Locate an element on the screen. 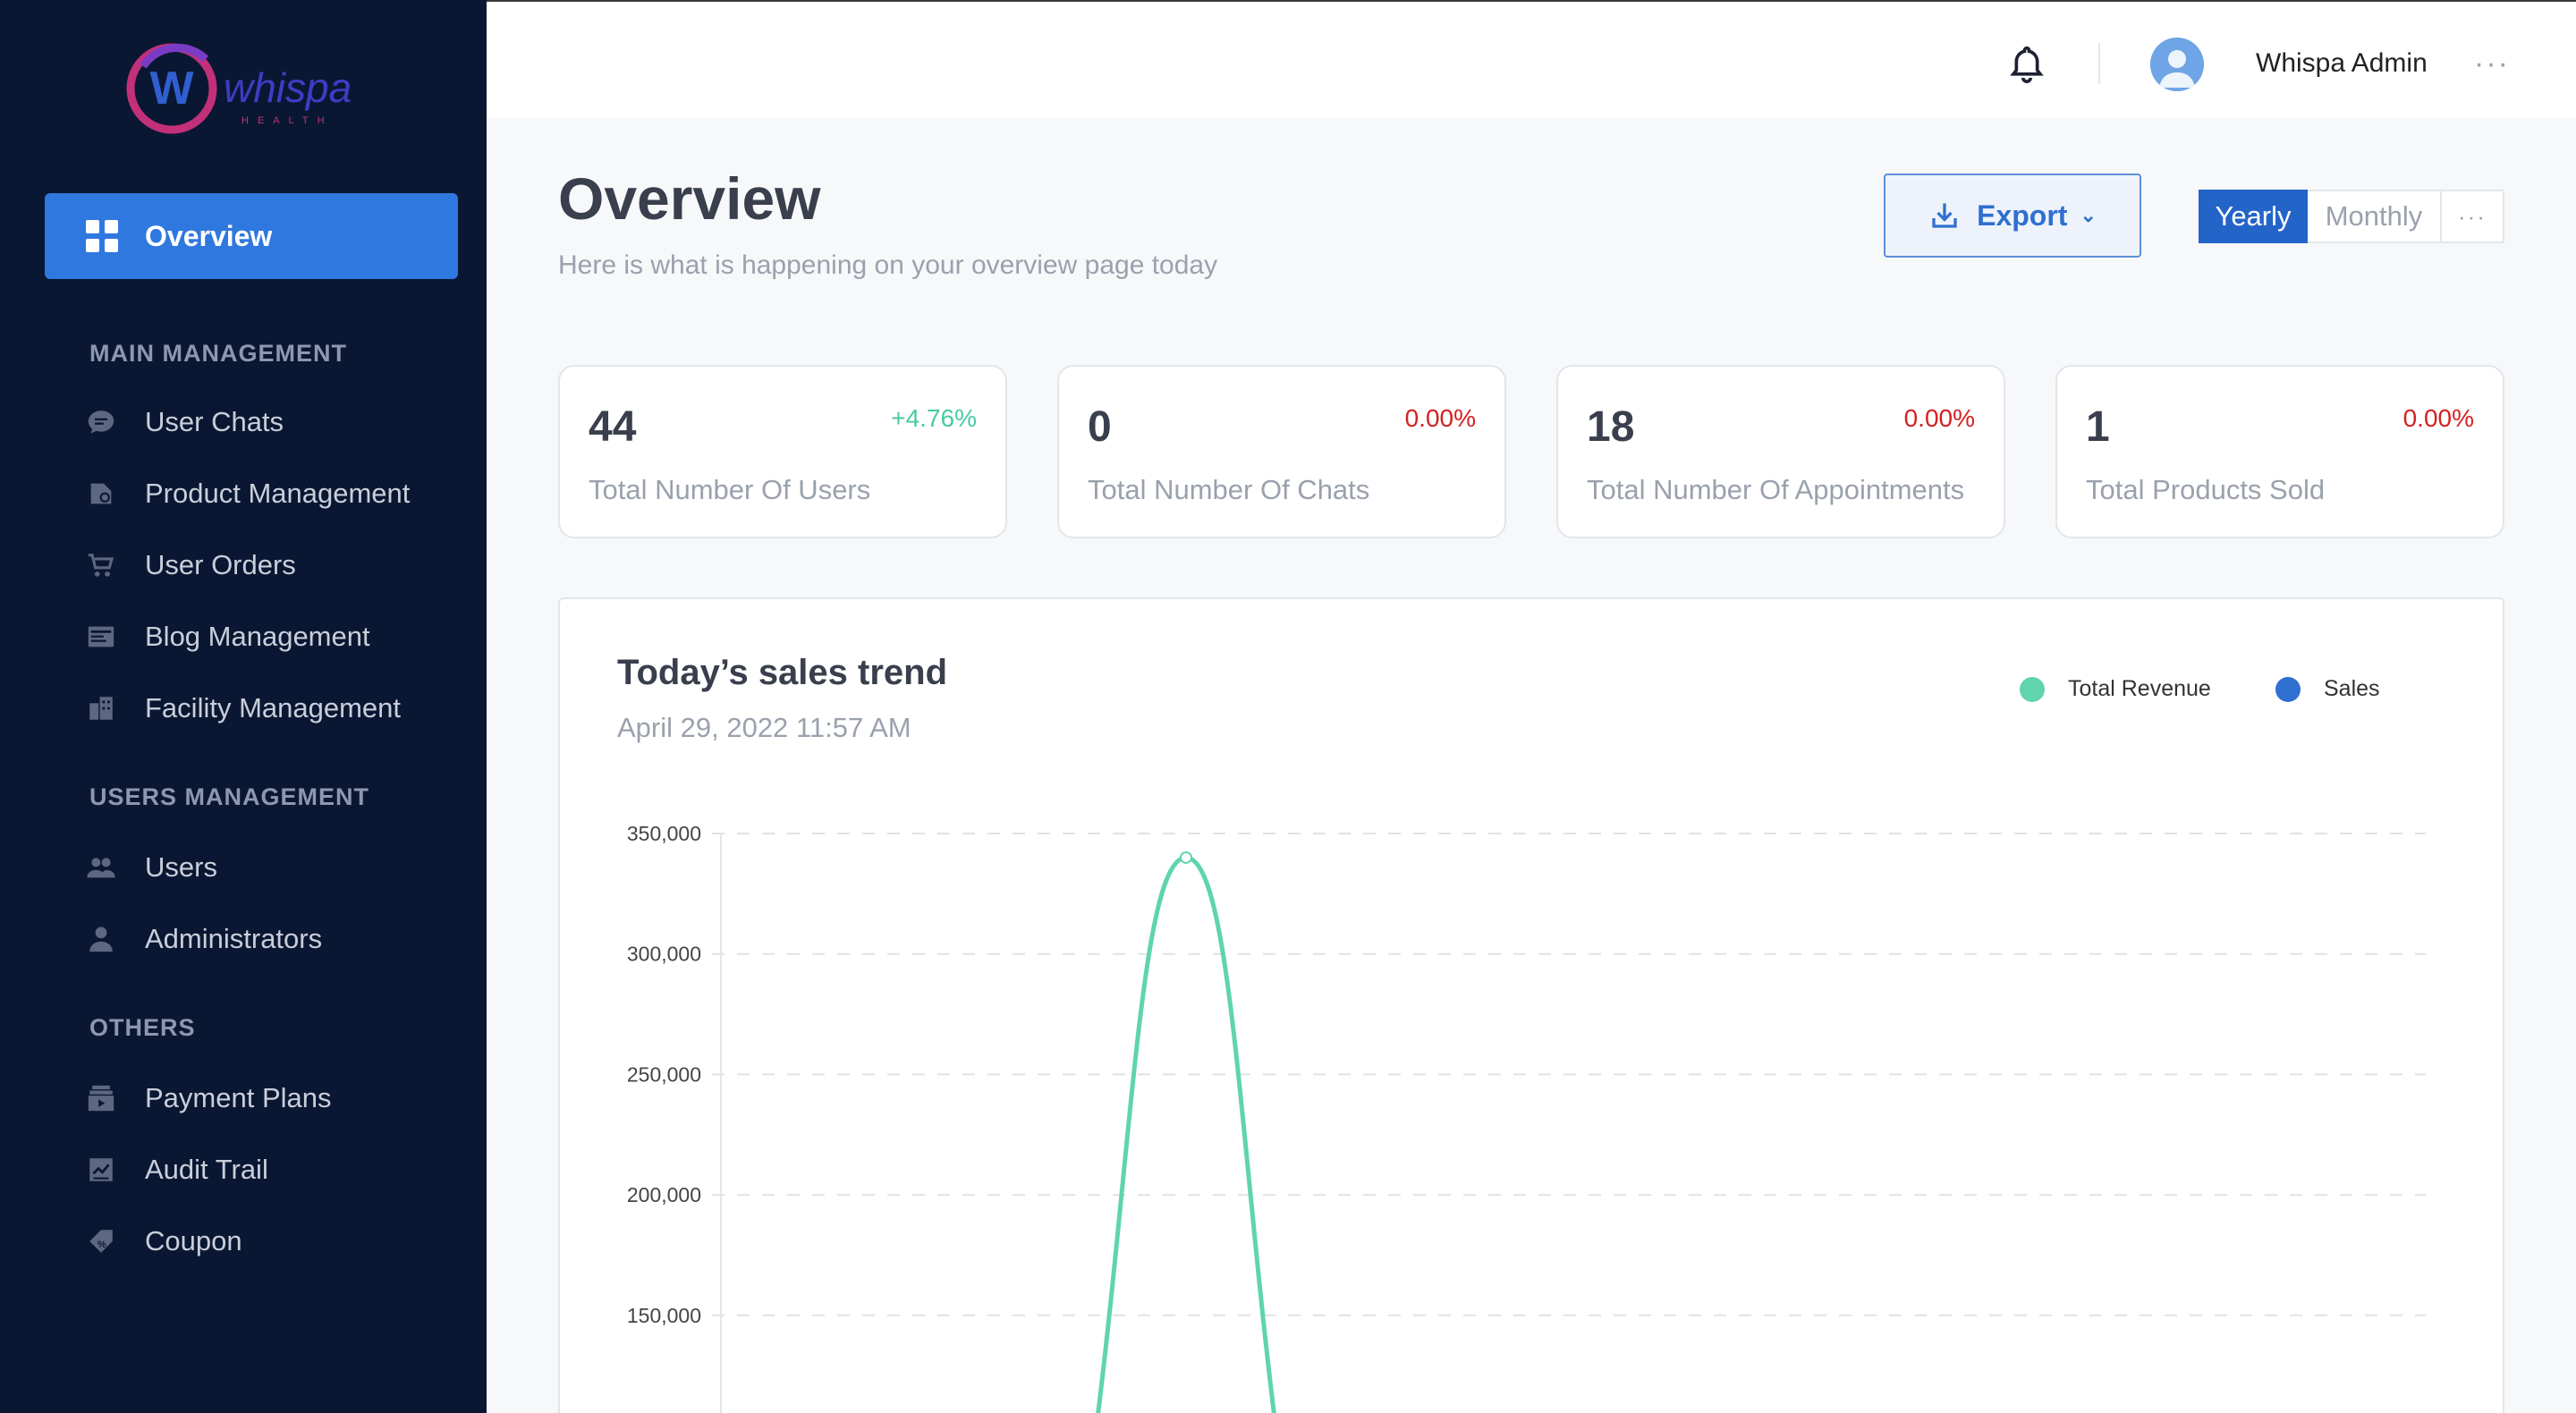 The width and height of the screenshot is (2576, 1413). sidebar-item-blog-management: Blog Management is located at coordinates (227, 637).